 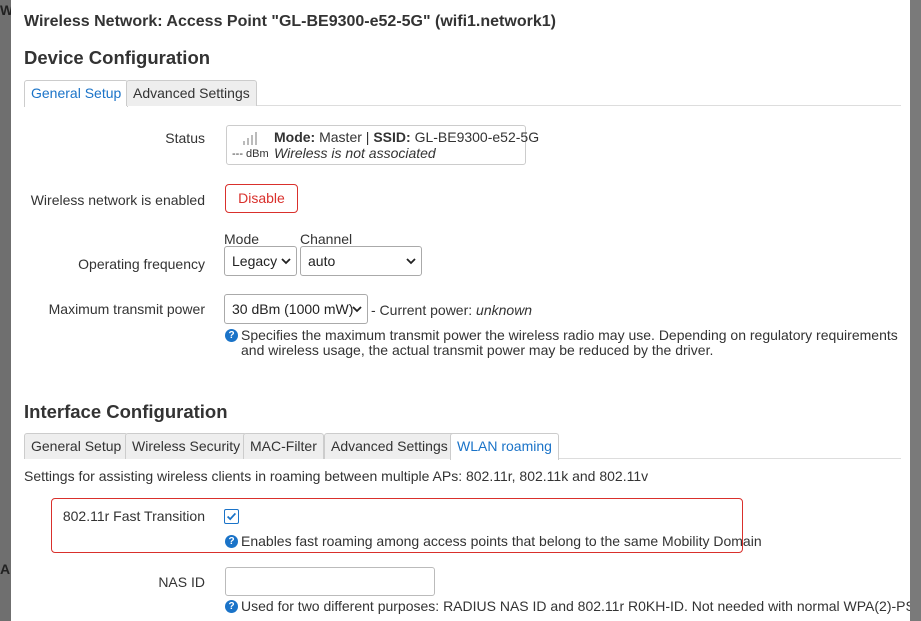 I want to click on nas-id-label: NAS ID, so click(x=181, y=582).